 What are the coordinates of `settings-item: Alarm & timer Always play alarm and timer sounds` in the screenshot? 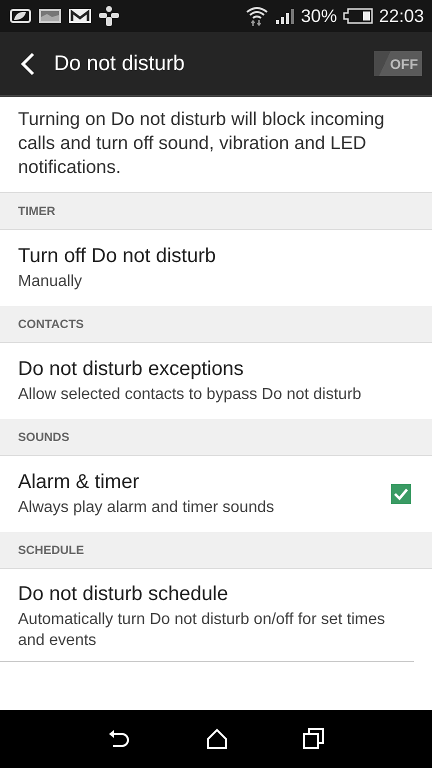 It's located at (216, 494).